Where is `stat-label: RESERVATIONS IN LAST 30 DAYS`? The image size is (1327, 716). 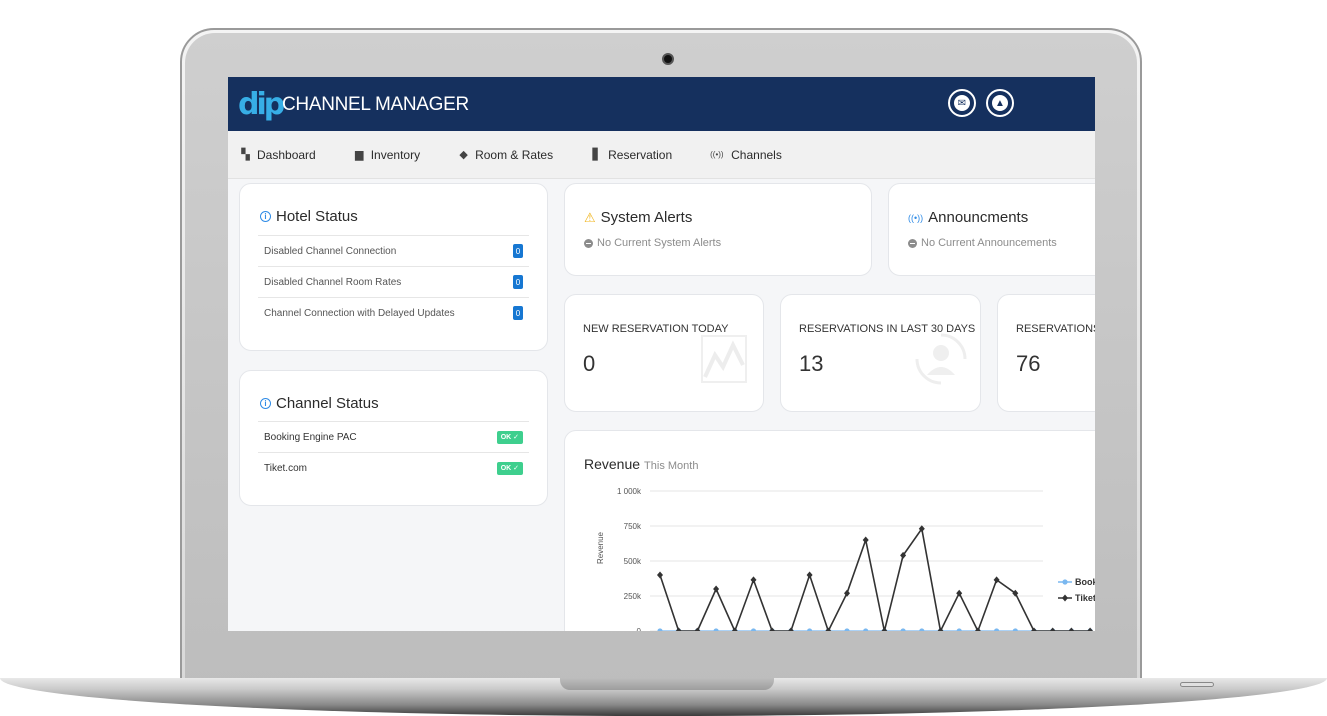
stat-label: RESERVATIONS IN LAST 30 DAYS is located at coordinates (887, 329).